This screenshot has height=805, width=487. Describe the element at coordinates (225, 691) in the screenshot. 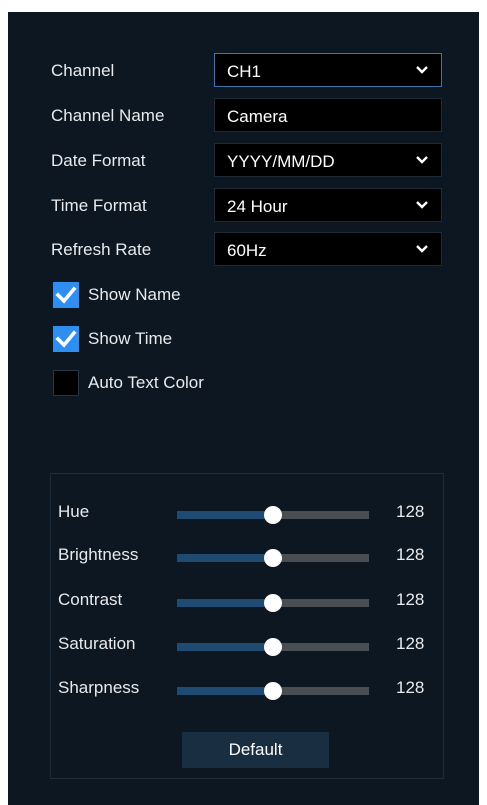

I see `sharpness-slider-fill` at that location.